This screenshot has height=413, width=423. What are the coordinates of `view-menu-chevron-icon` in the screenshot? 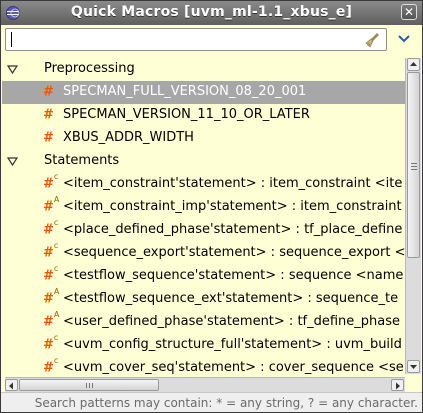 It's located at (404, 39).